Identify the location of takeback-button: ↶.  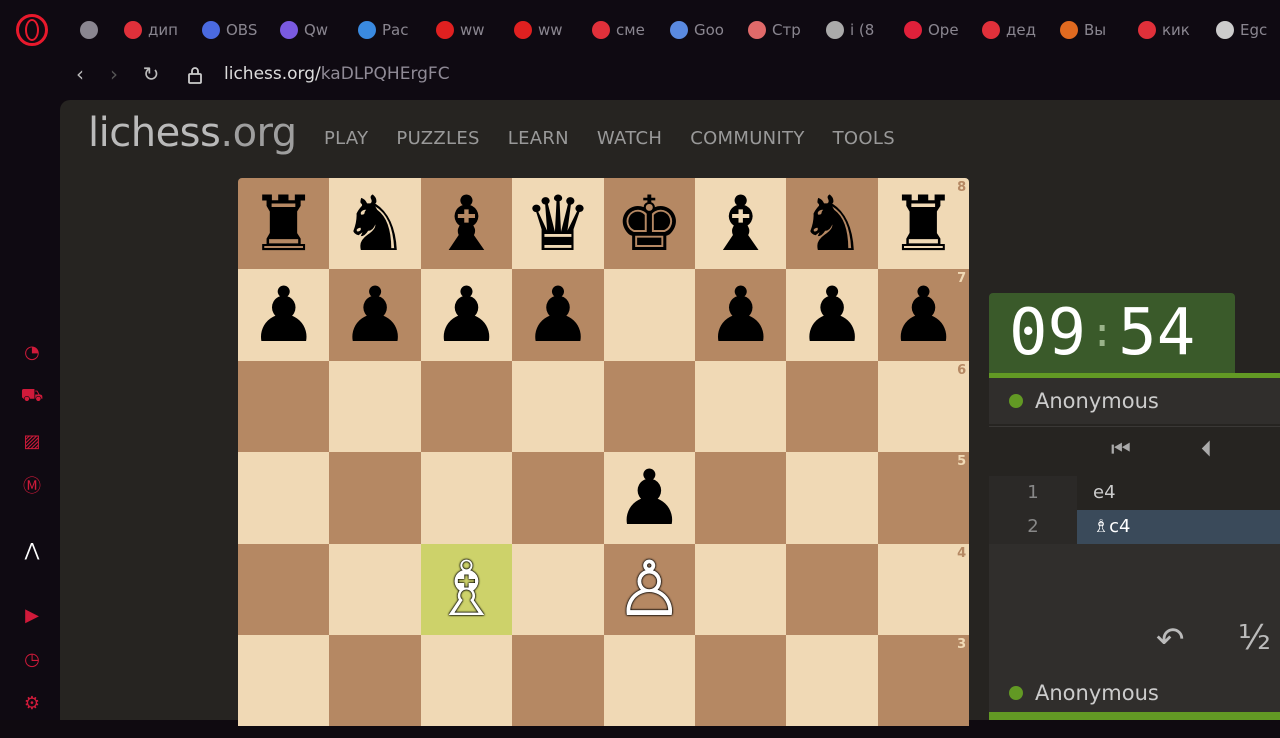
(1170, 640).